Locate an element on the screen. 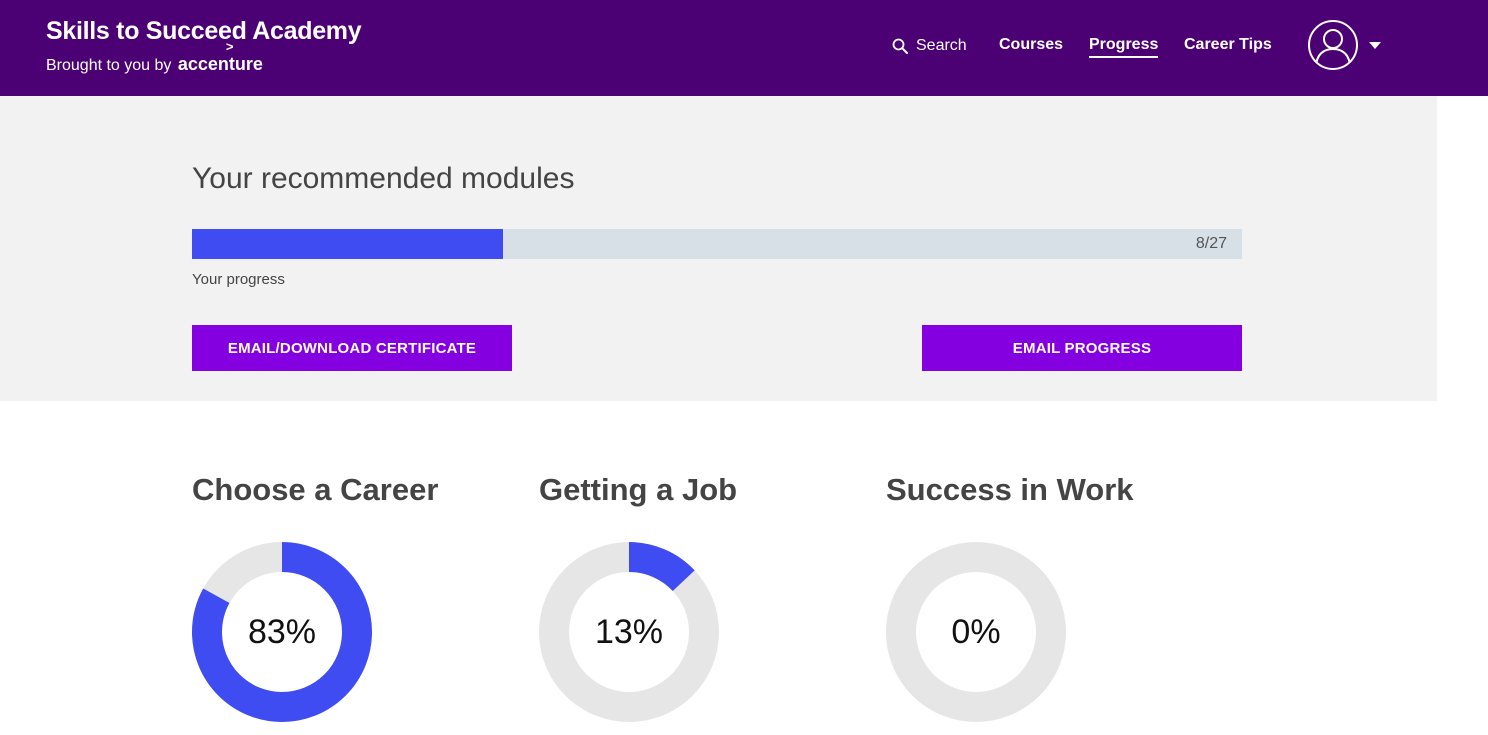 The width and height of the screenshot is (1488, 735). donut-percent-label: 0% is located at coordinates (976, 631).